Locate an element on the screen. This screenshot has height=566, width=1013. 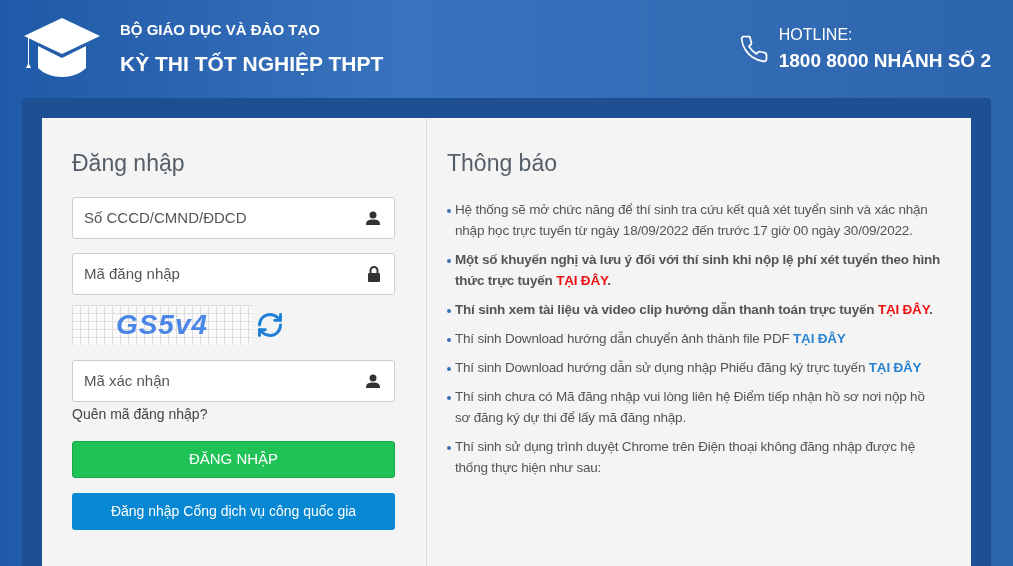
lock-icon is located at coordinates (374, 273).